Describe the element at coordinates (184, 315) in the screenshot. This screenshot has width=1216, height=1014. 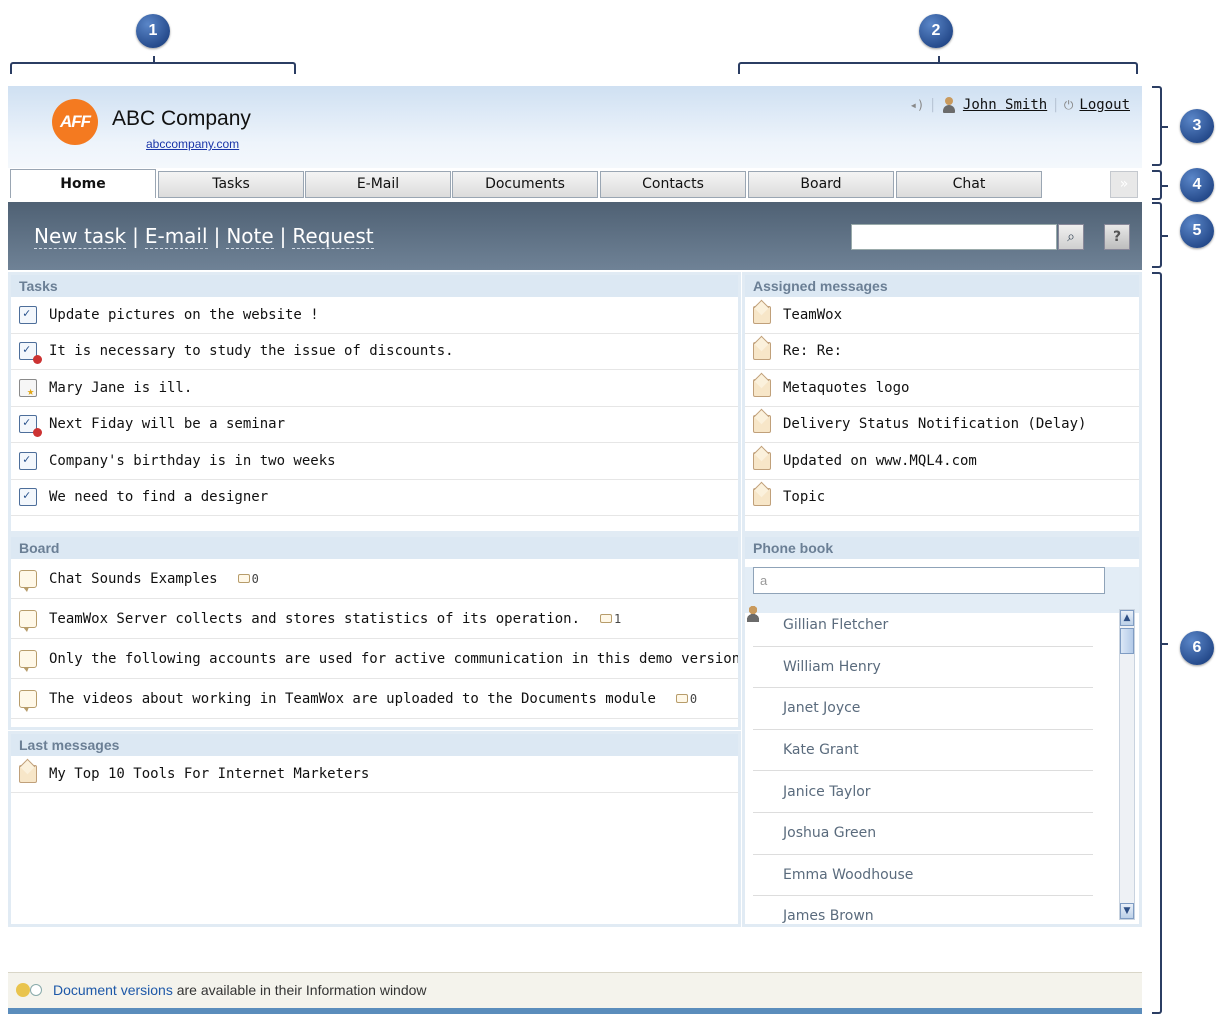
I see `task-title: Update pictures on the website !` at that location.